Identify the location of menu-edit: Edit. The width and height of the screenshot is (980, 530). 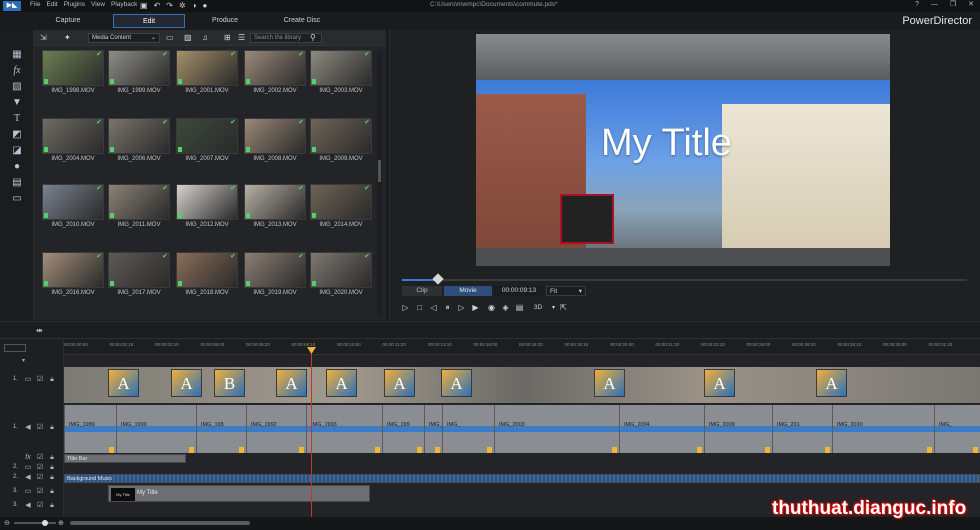
(51, 4).